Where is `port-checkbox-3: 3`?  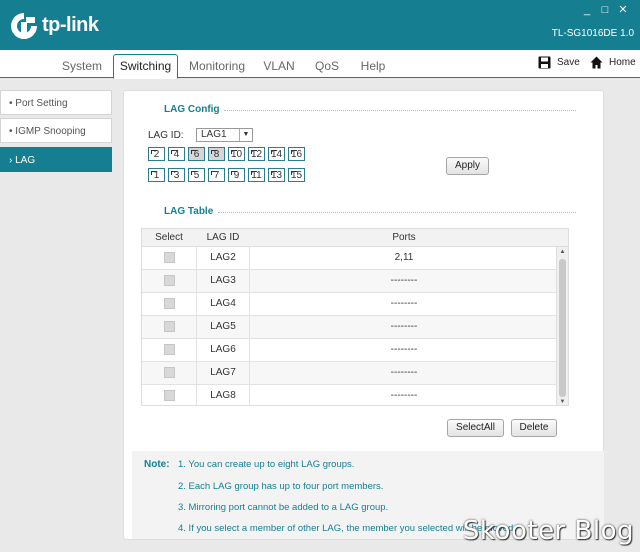 port-checkbox-3: 3 is located at coordinates (176, 175).